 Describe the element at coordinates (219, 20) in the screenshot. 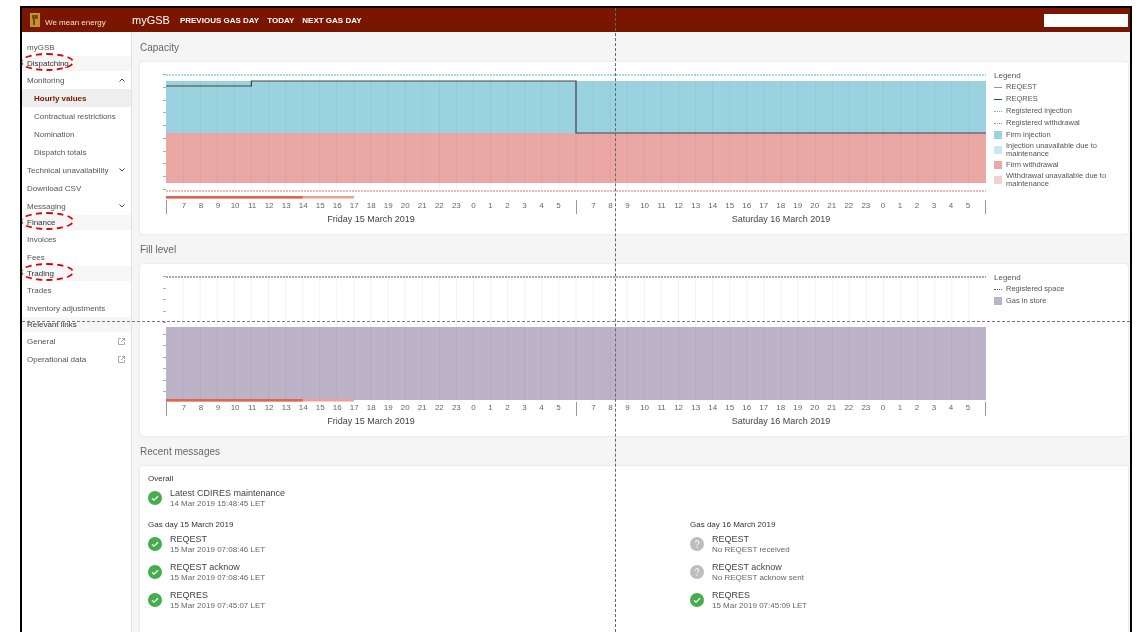

I see `nav-link: PREVIOUS GAS DAY` at that location.